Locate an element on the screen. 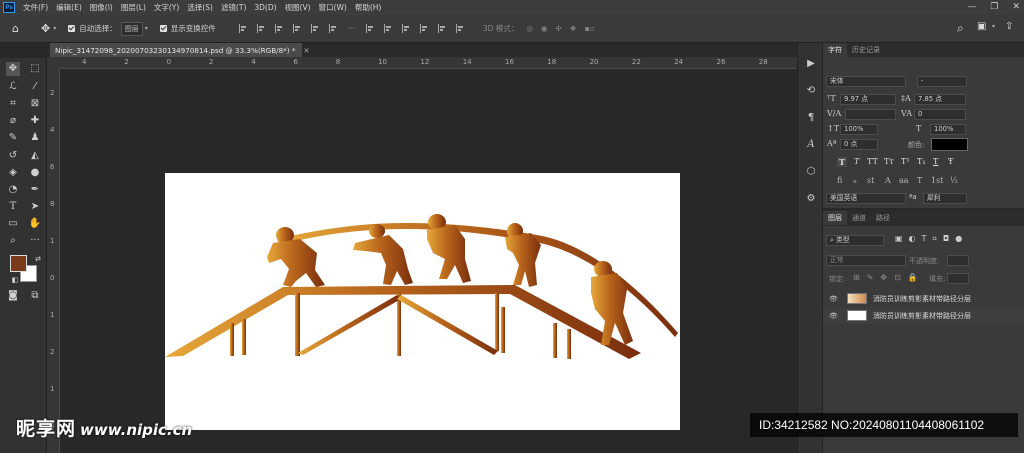  search-icon: ⌕ is located at coordinates (960, 28).